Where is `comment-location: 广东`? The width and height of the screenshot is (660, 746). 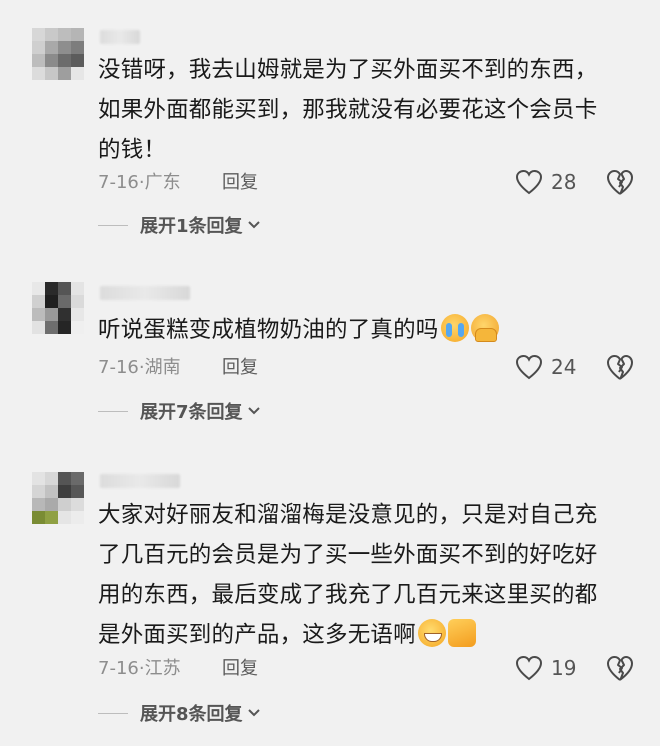 comment-location: 广东 is located at coordinates (162, 182).